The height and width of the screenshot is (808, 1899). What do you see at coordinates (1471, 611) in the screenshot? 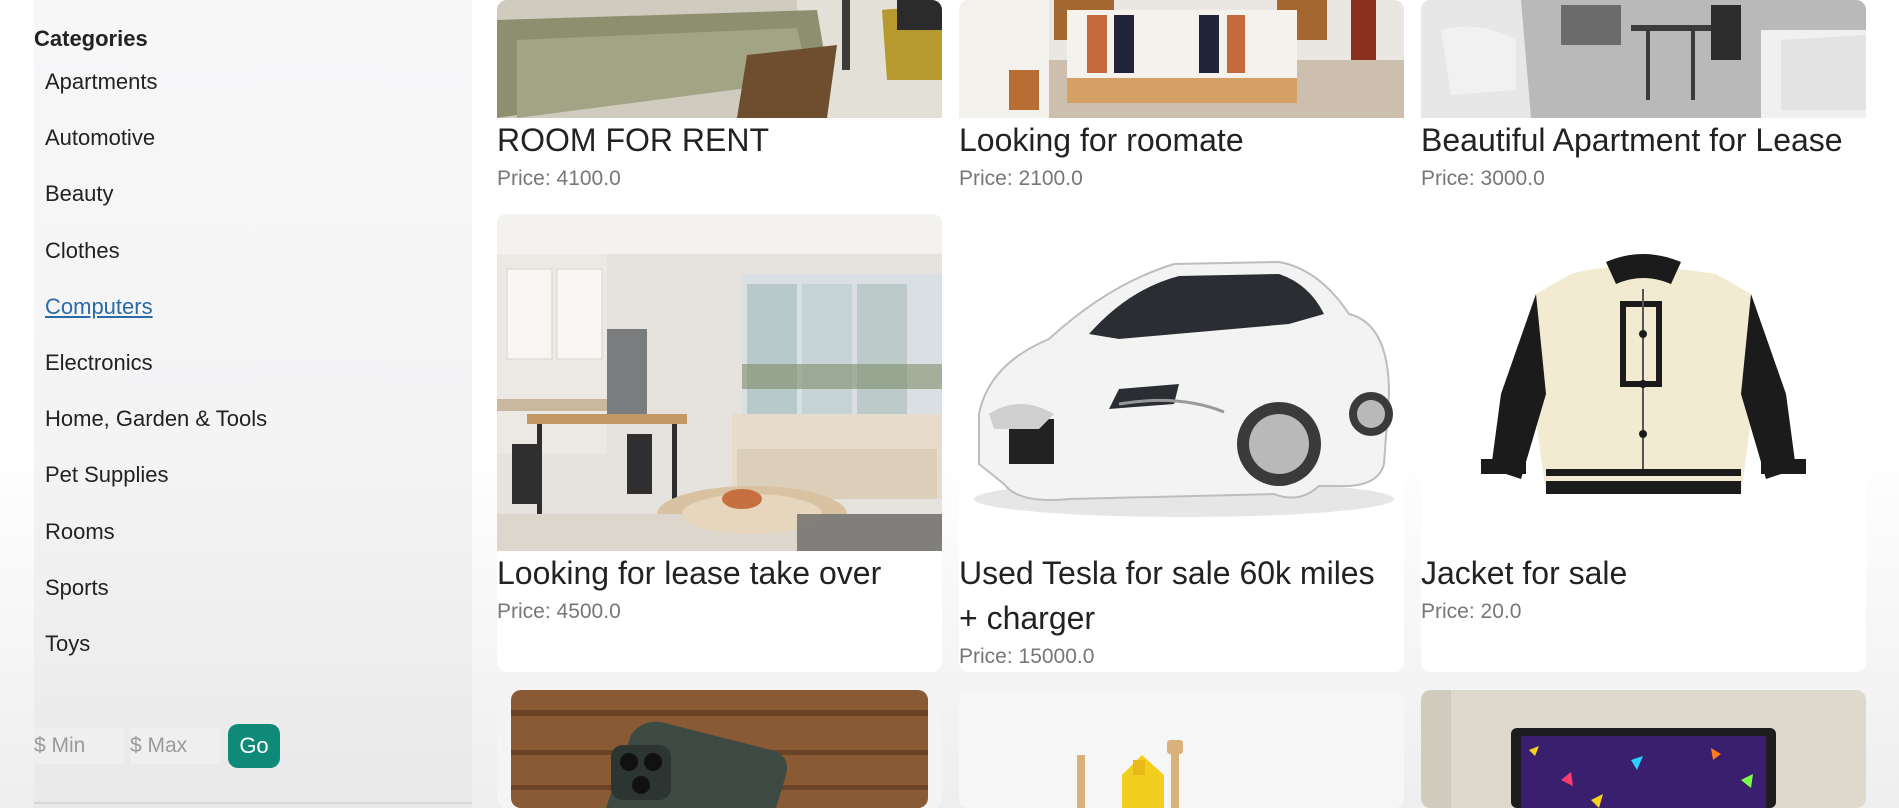
I see `listing-price: Price: 20.0` at bounding box center [1471, 611].